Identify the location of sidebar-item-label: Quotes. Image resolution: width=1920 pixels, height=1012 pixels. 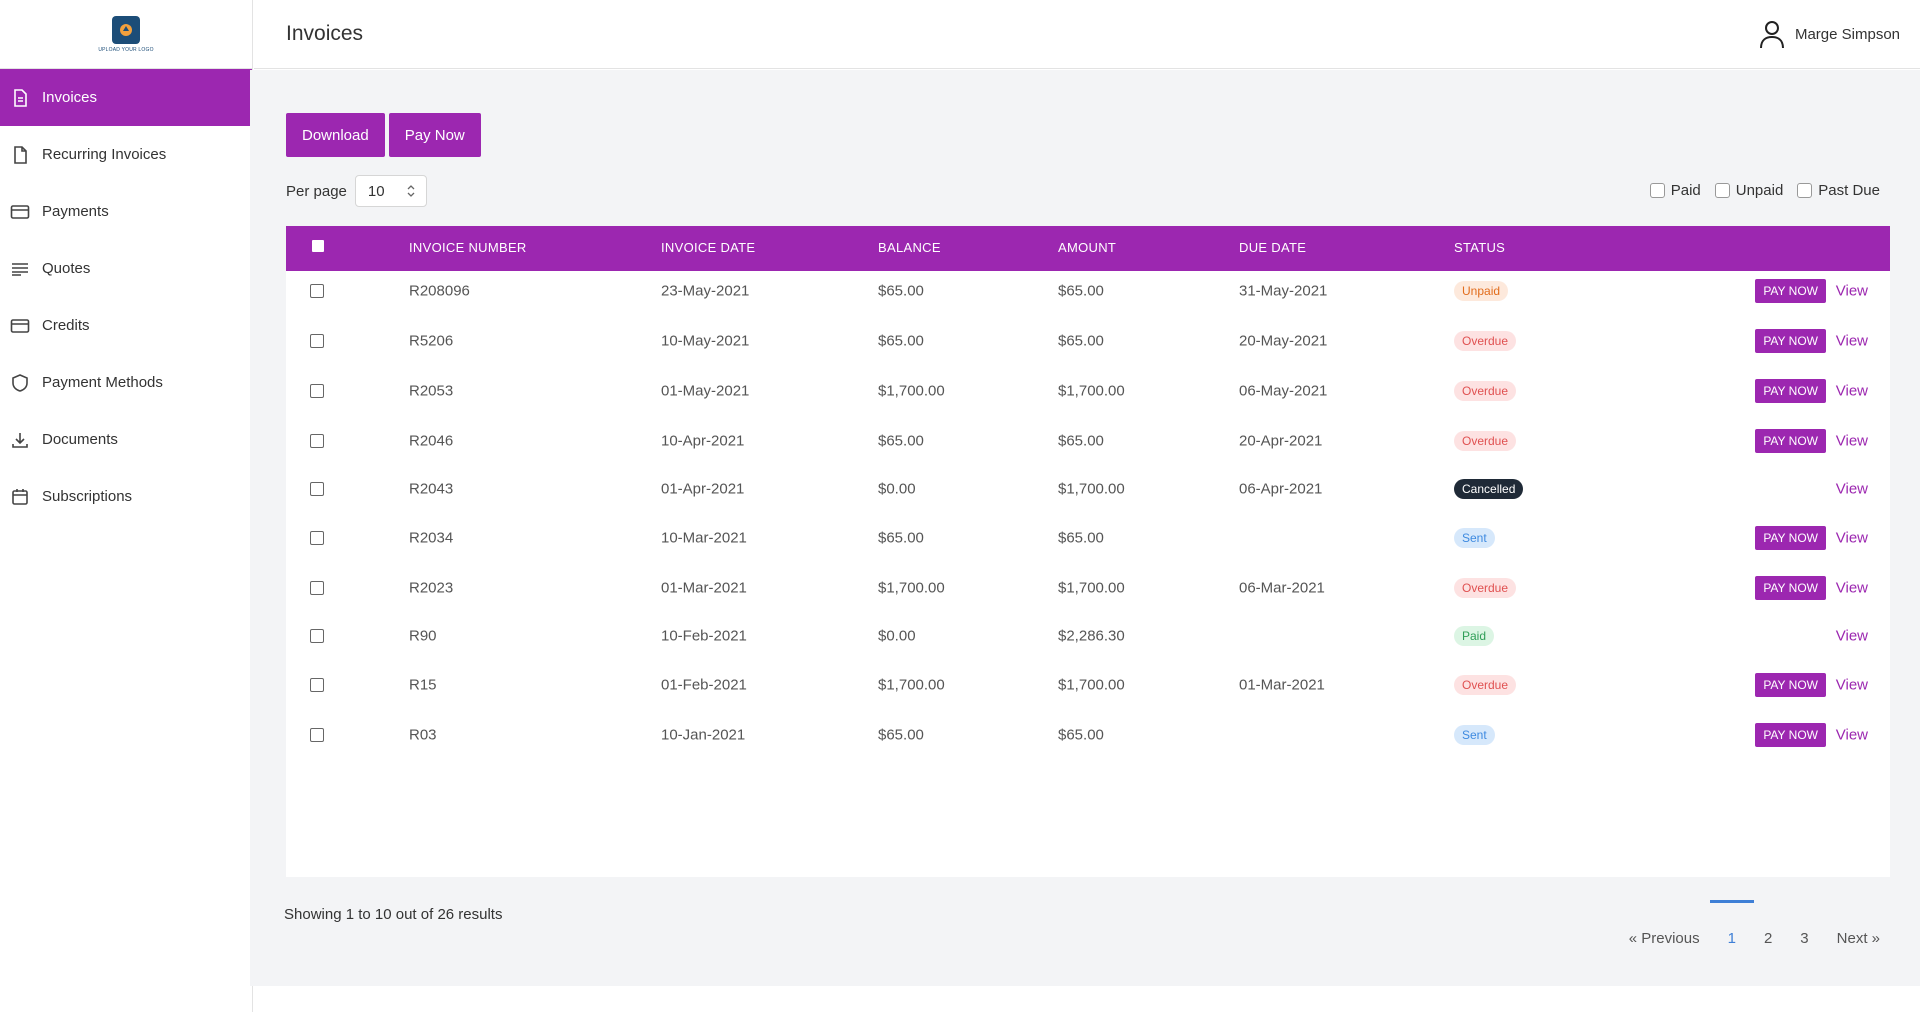
(66, 268).